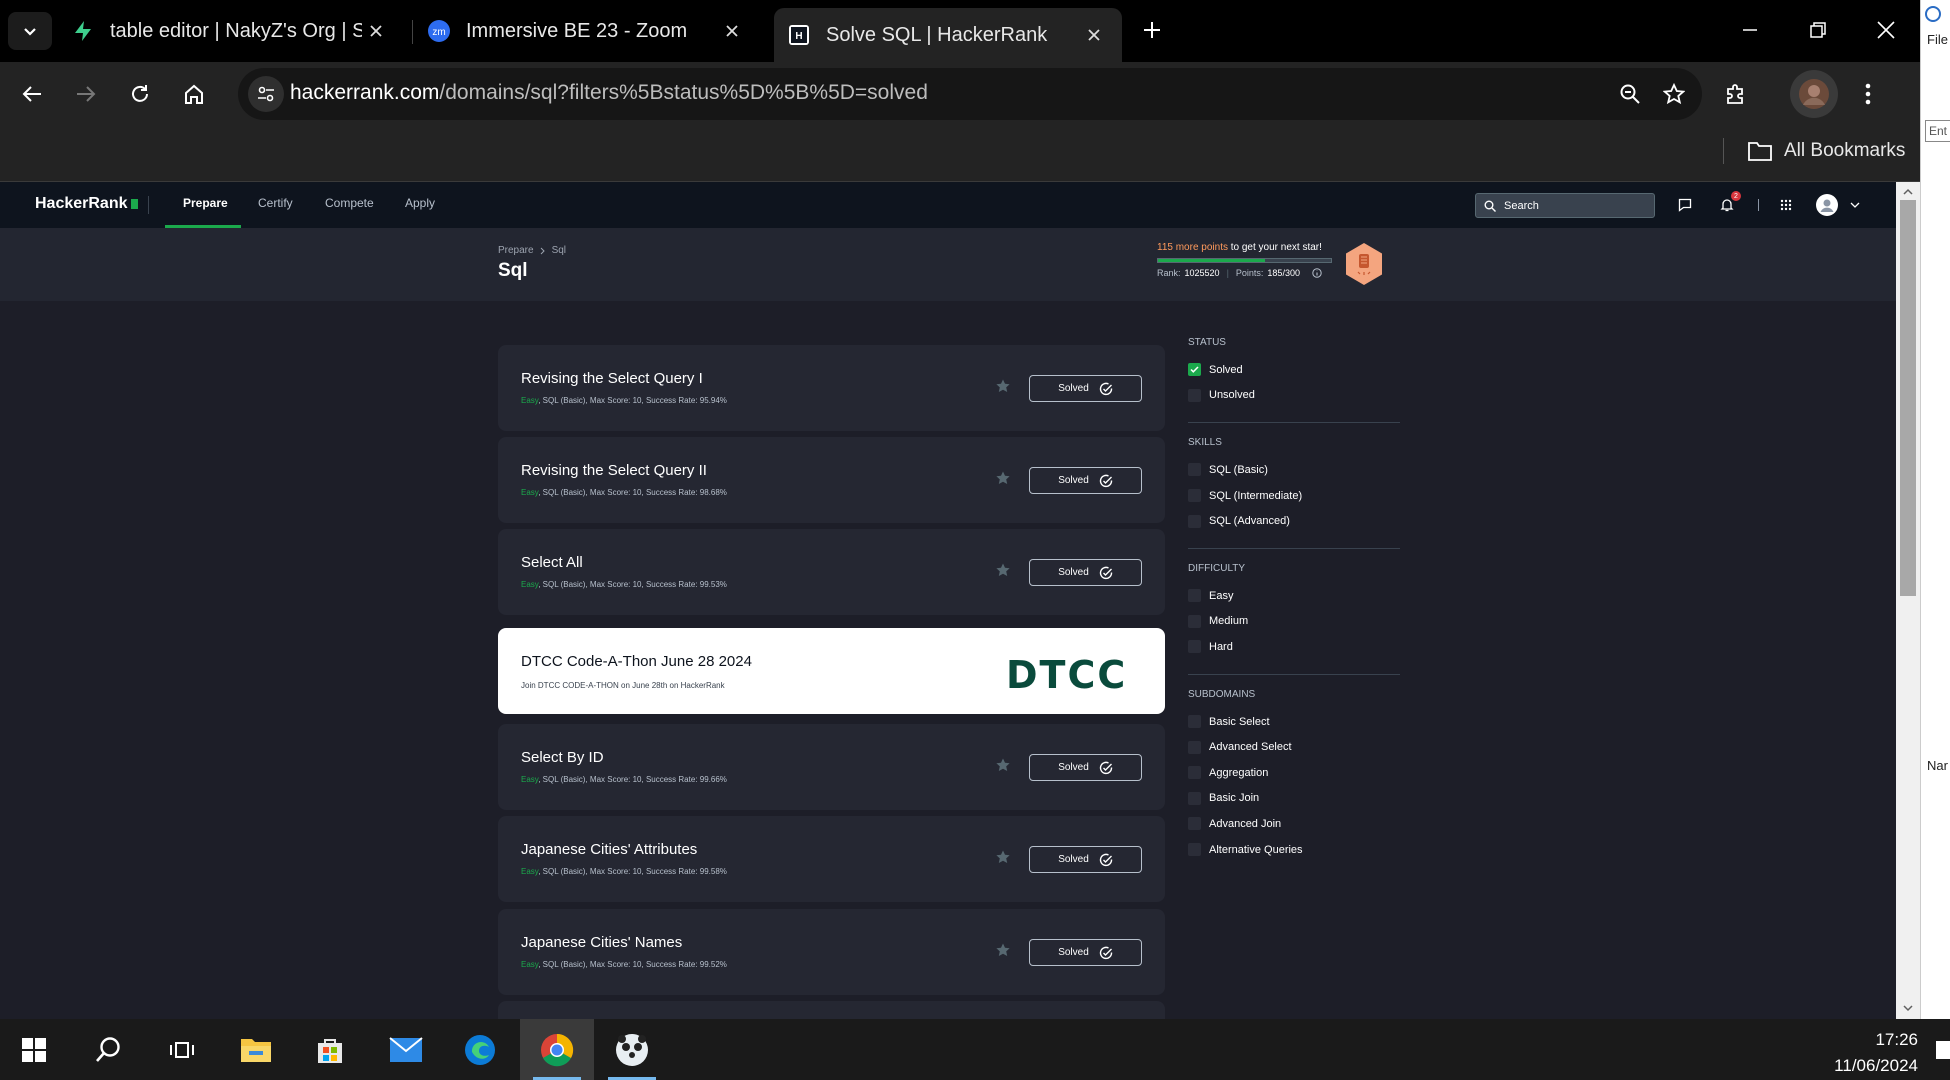  I want to click on all-bookmarks-button: All Bookmarks, so click(1826, 151).